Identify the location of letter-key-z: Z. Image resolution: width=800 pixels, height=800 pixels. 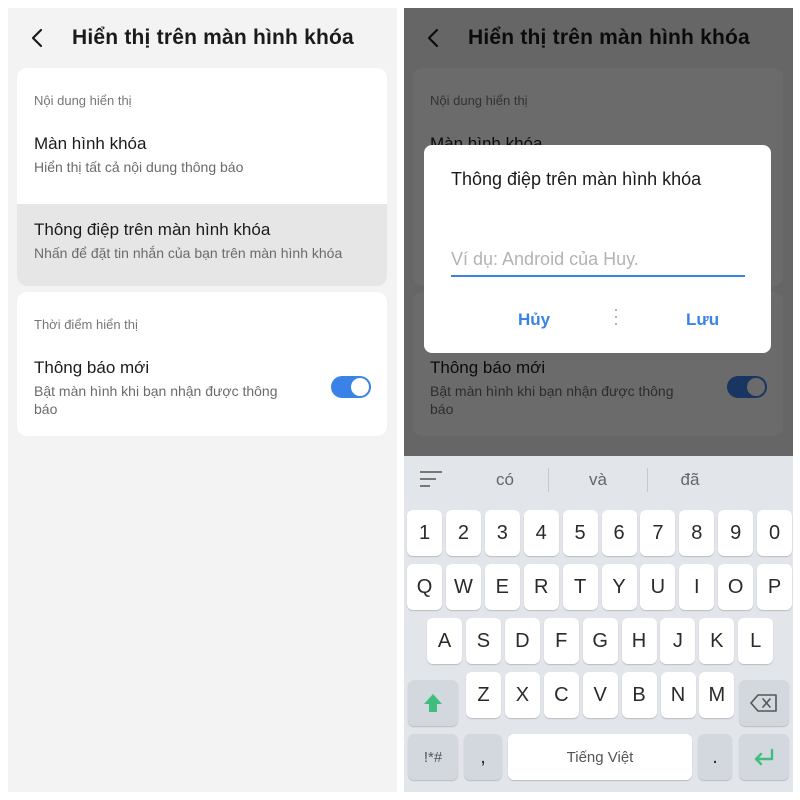
(483, 695).